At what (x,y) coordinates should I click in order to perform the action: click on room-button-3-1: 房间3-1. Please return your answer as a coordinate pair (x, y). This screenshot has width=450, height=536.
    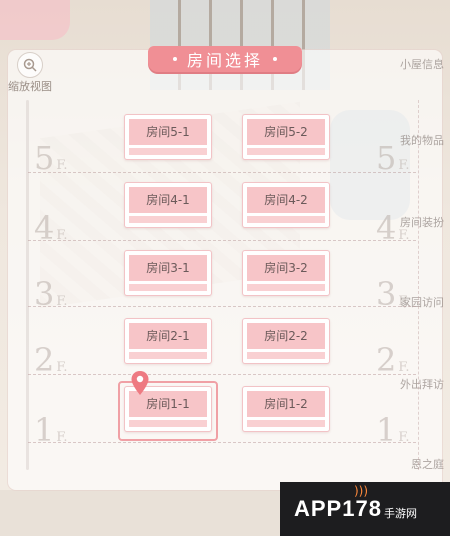
    Looking at the image, I should click on (168, 273).